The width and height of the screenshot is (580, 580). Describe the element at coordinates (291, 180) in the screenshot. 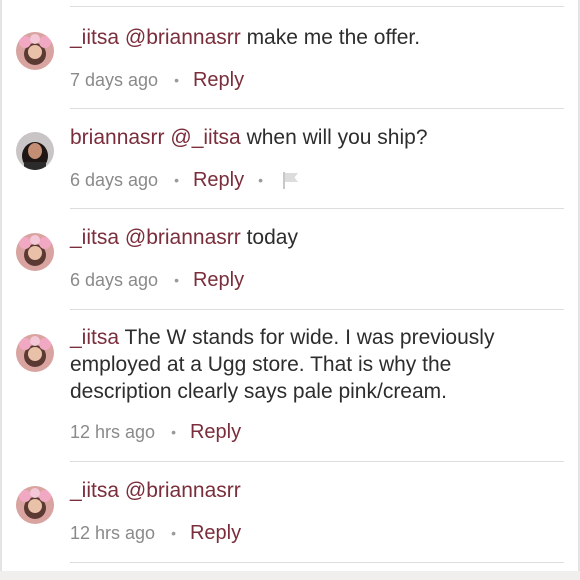

I see `flag-icon` at that location.